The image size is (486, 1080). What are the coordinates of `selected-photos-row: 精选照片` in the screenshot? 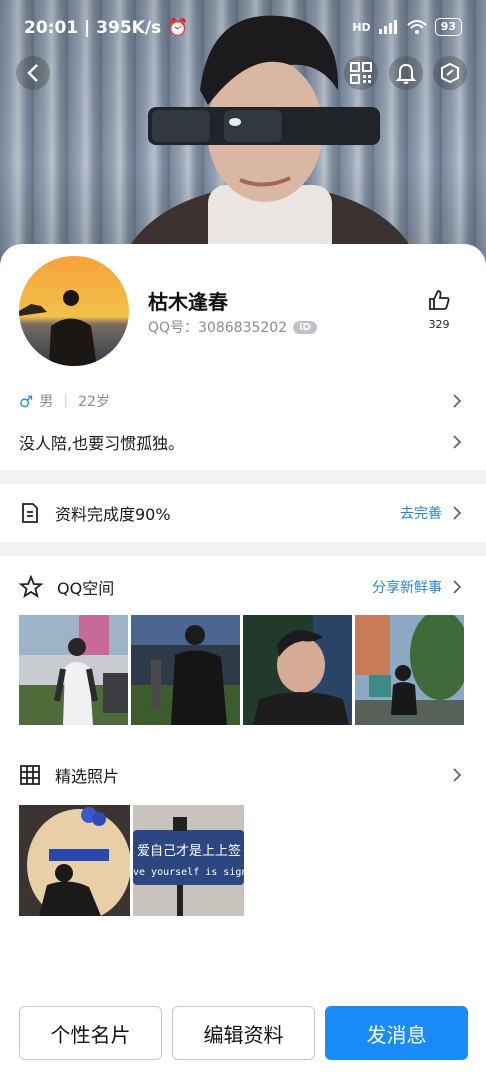 It's located at (243, 775).